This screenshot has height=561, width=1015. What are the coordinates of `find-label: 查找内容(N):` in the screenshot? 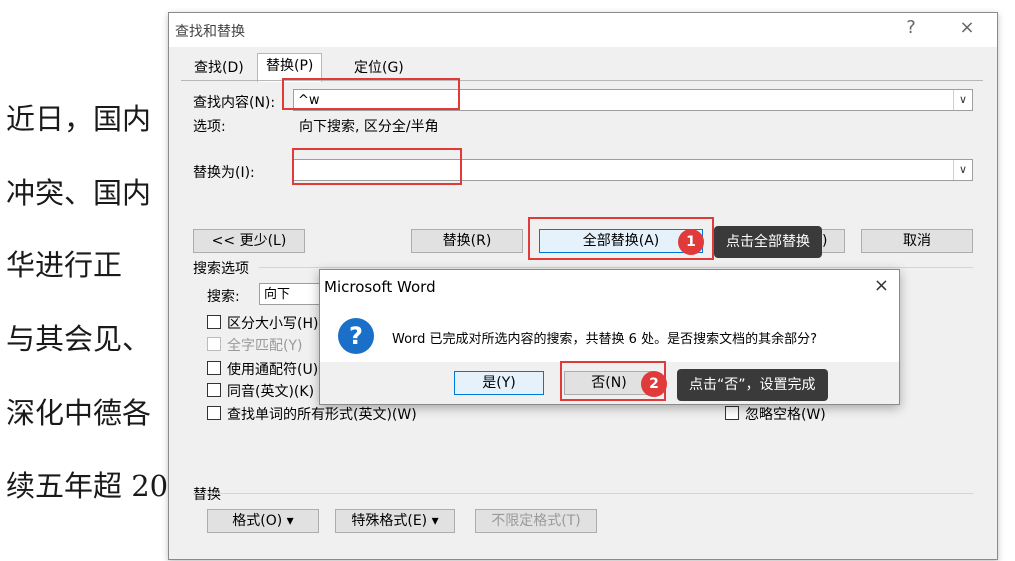 It's located at (234, 103).